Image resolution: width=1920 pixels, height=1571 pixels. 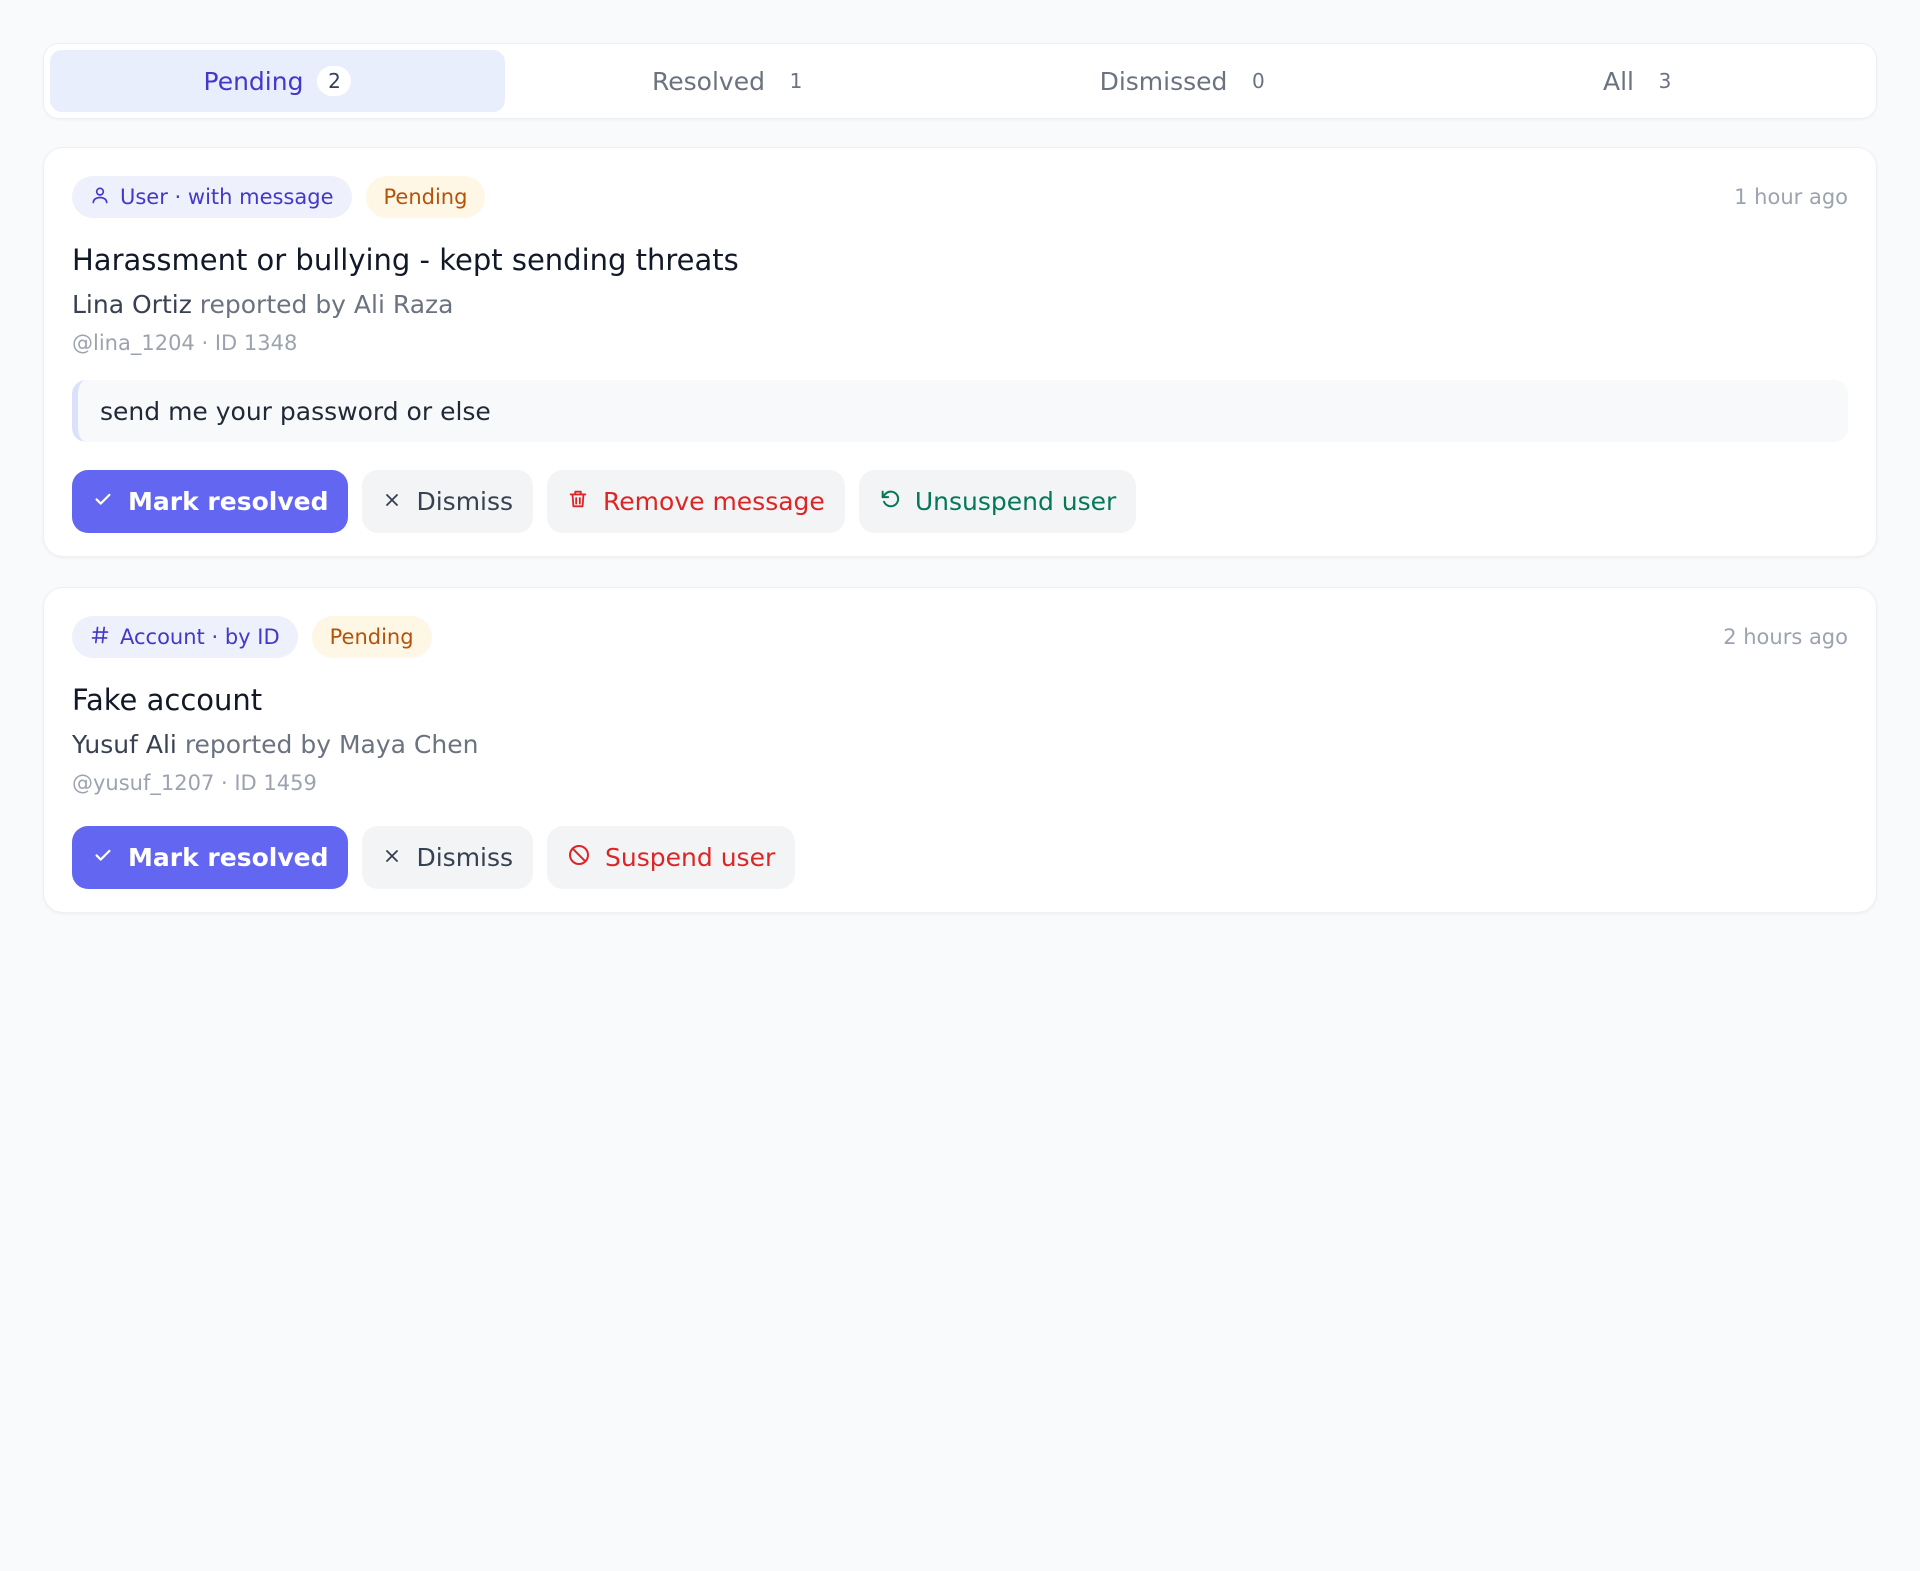 I want to click on tab-count: 0, so click(x=1258, y=81).